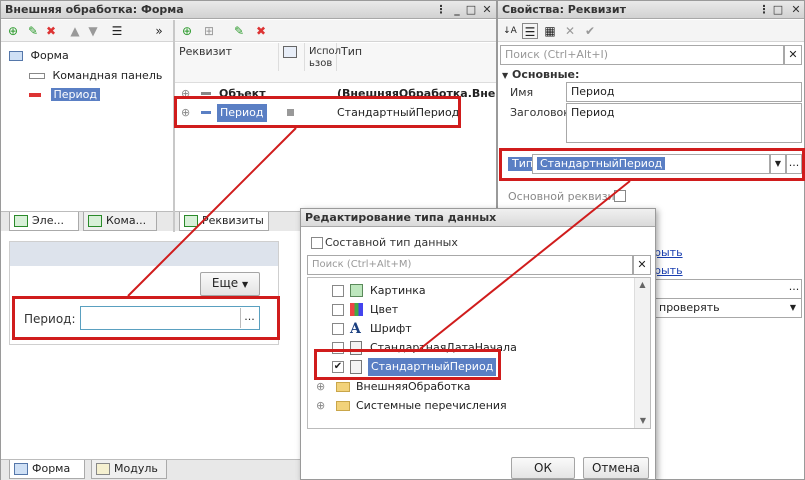  I want to click on item-label: Системные перечисления, so click(431, 405).